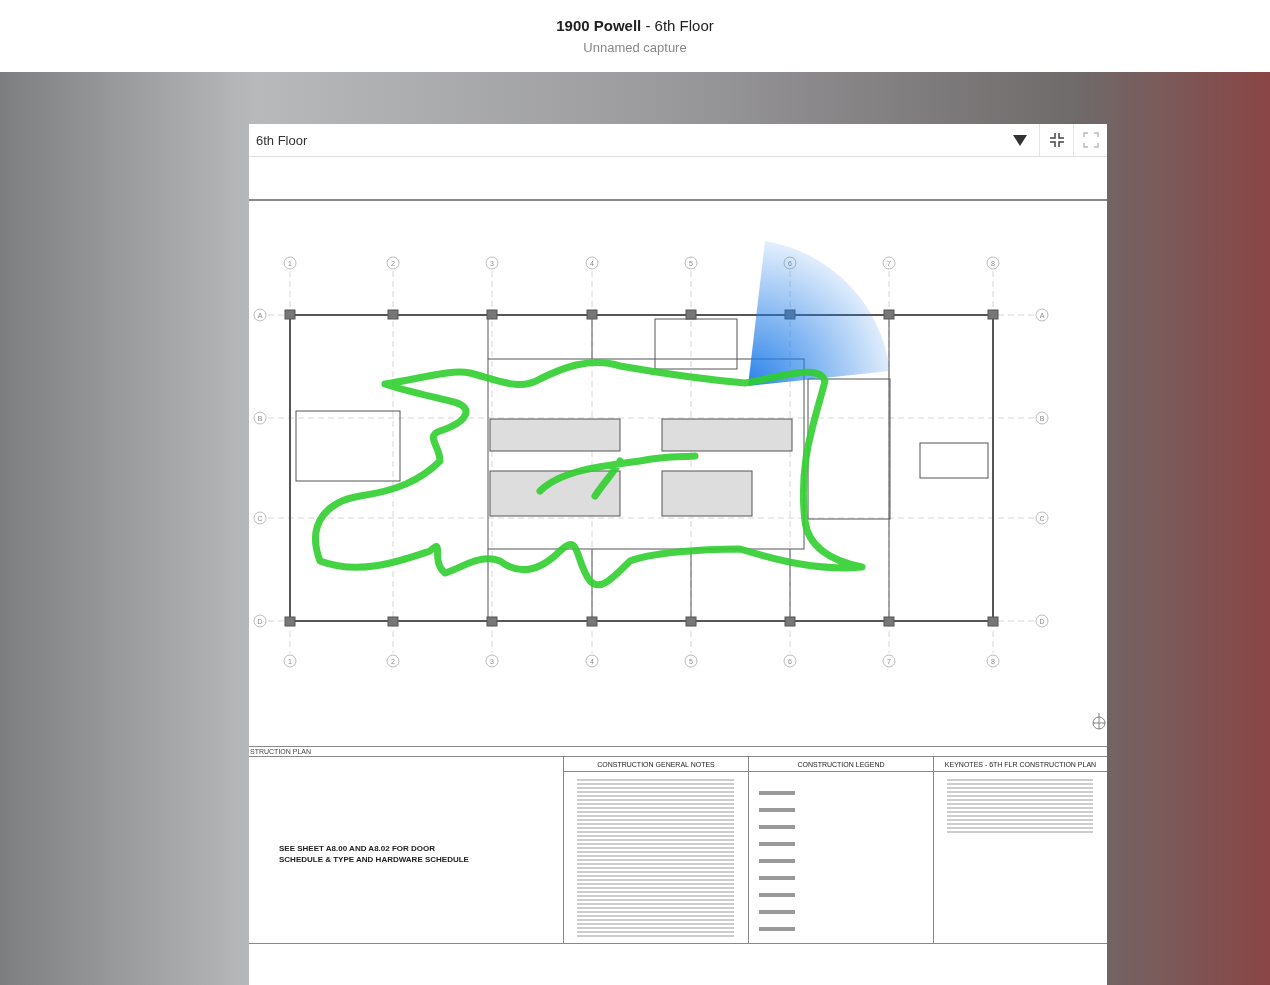 This screenshot has width=1270, height=985. Describe the element at coordinates (1090, 140) in the screenshot. I see `fullscreen-icon` at that location.